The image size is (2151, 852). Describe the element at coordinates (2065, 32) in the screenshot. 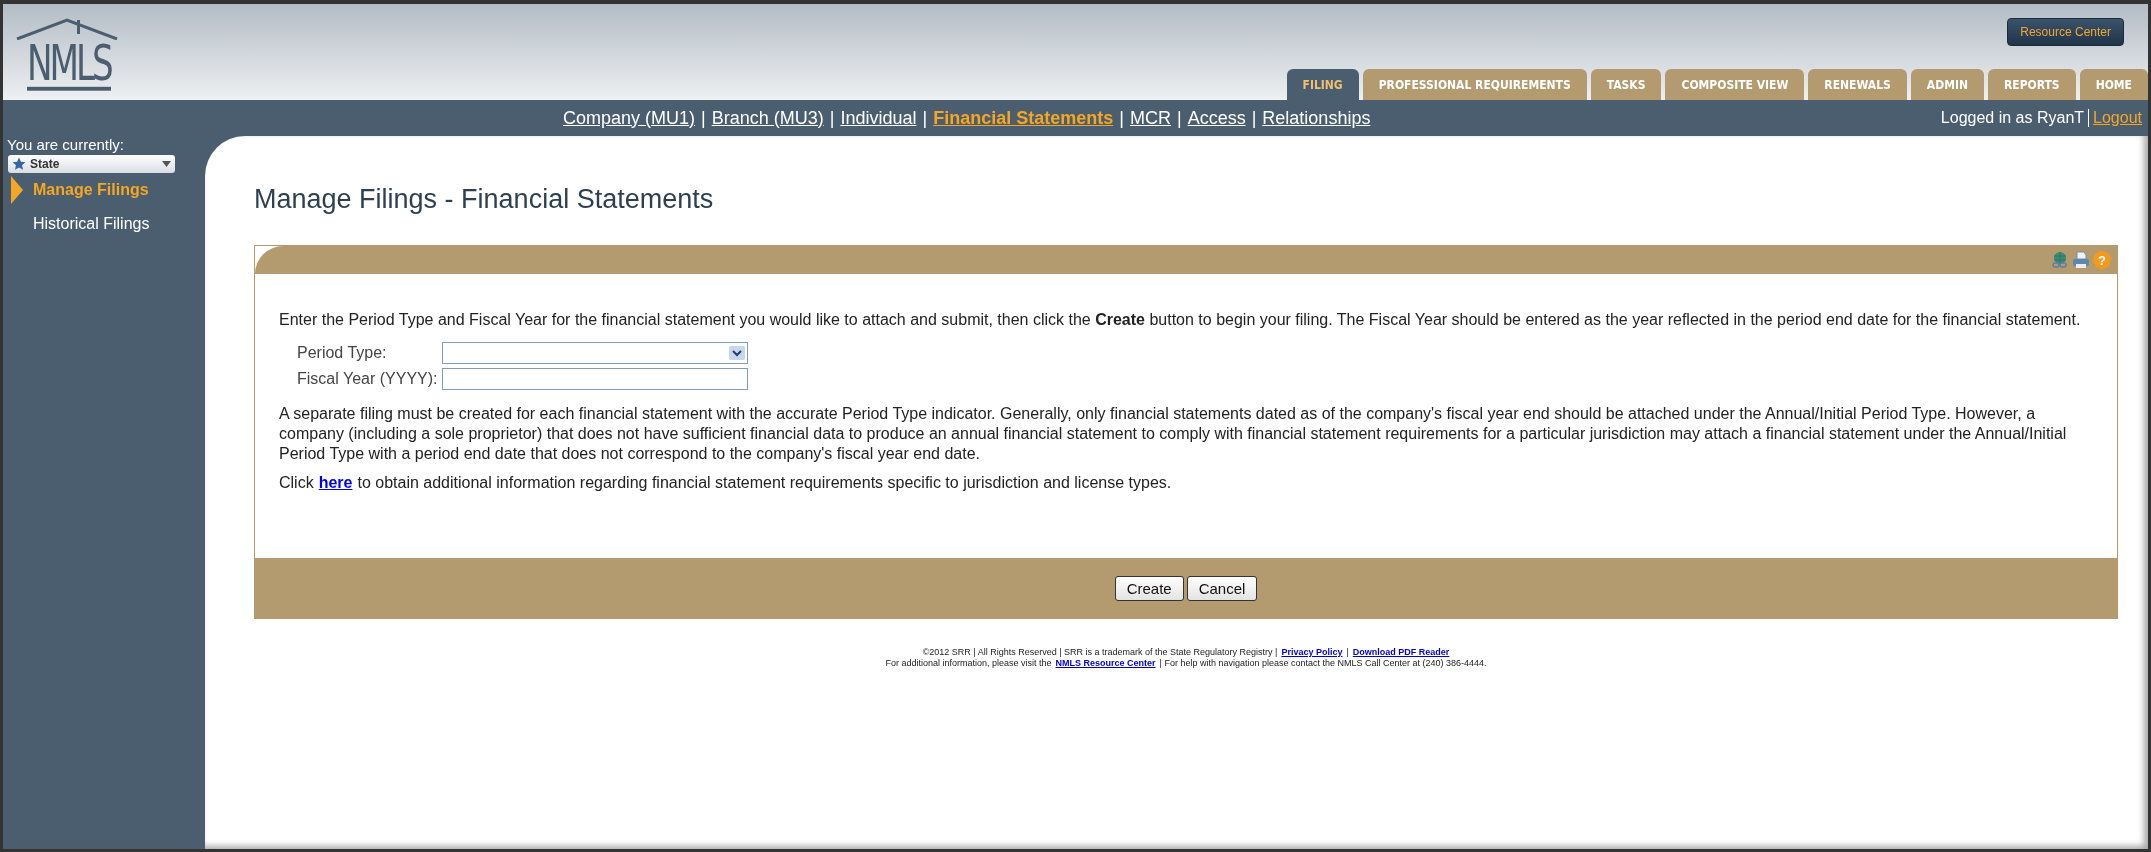

I see `resource-center-button: Resource Center` at that location.